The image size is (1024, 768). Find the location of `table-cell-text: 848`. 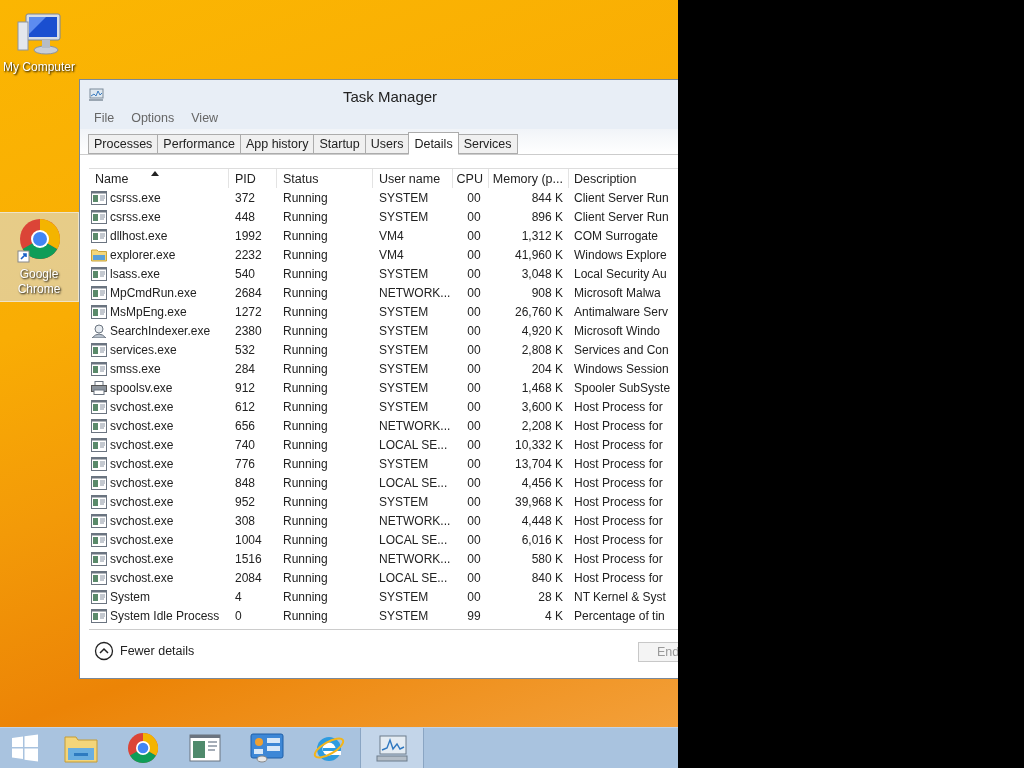

table-cell-text: 848 is located at coordinates (245, 482).